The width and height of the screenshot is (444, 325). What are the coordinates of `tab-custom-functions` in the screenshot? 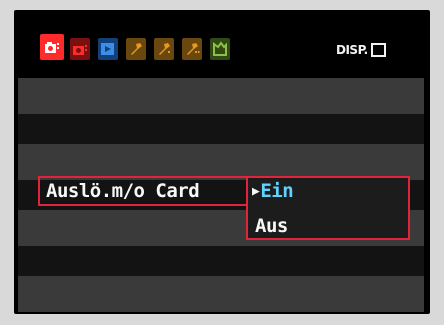 It's located at (220, 49).